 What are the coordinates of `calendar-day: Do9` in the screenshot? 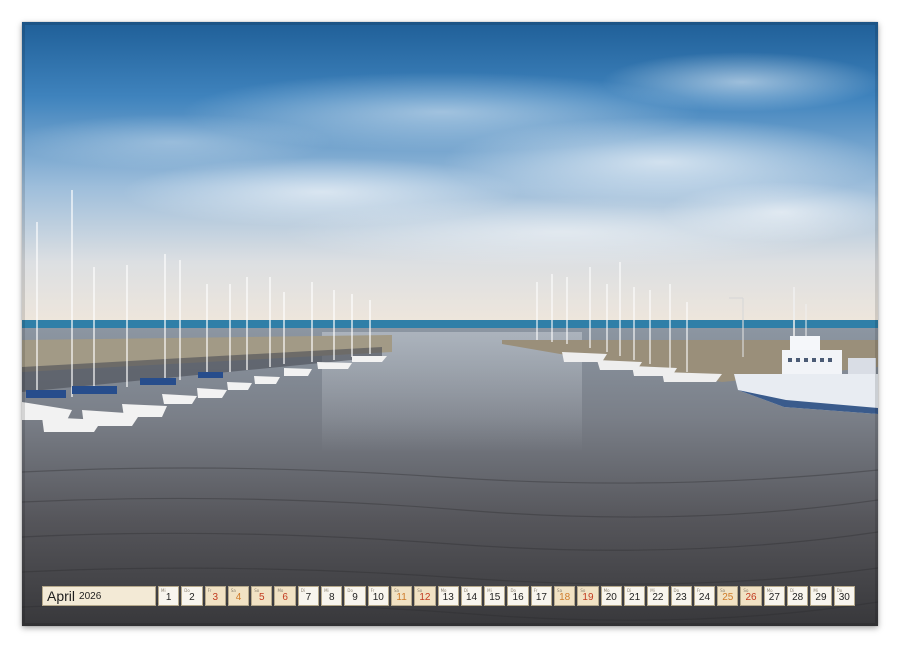 It's located at (354, 596).